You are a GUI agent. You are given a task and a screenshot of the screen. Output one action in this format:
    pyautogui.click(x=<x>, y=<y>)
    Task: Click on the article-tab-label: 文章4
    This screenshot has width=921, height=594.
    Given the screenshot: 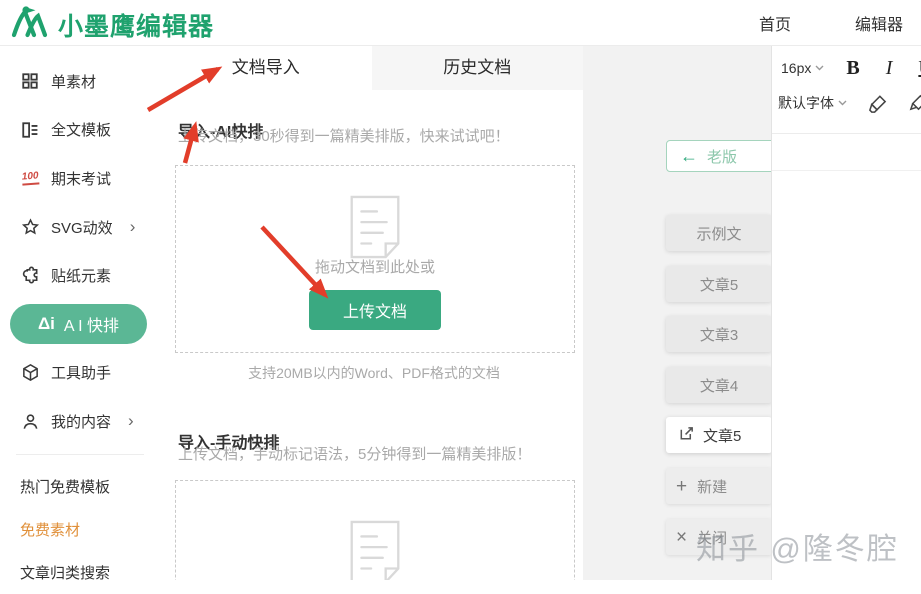 What is the action you would take?
    pyautogui.click(x=719, y=386)
    